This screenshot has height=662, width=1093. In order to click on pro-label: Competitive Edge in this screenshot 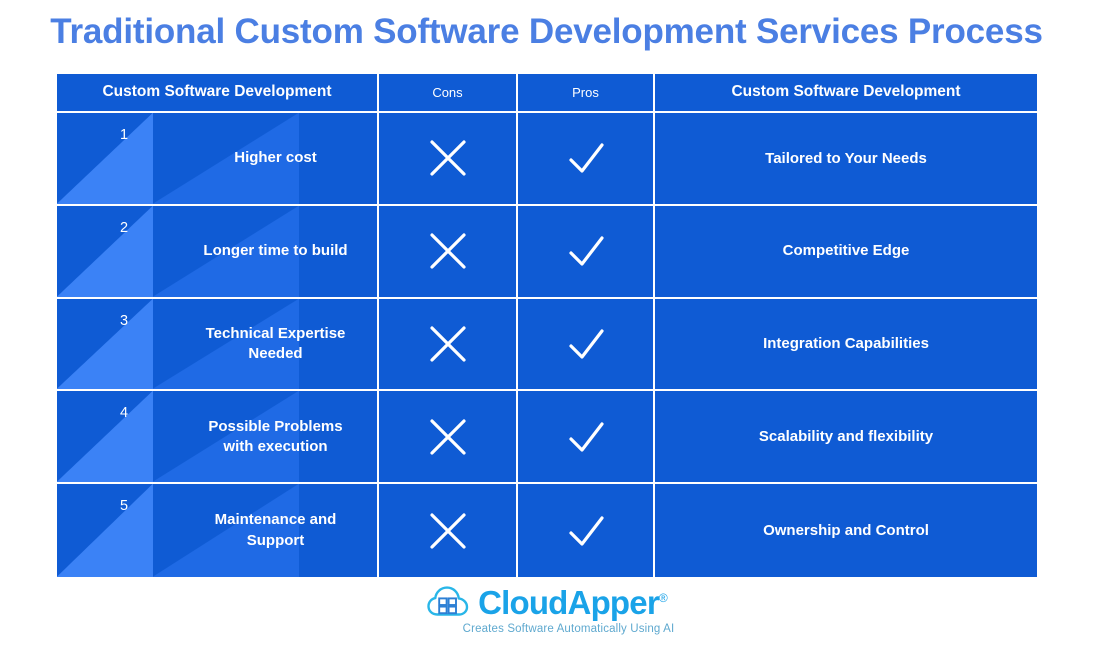, I will do `click(846, 251)`.